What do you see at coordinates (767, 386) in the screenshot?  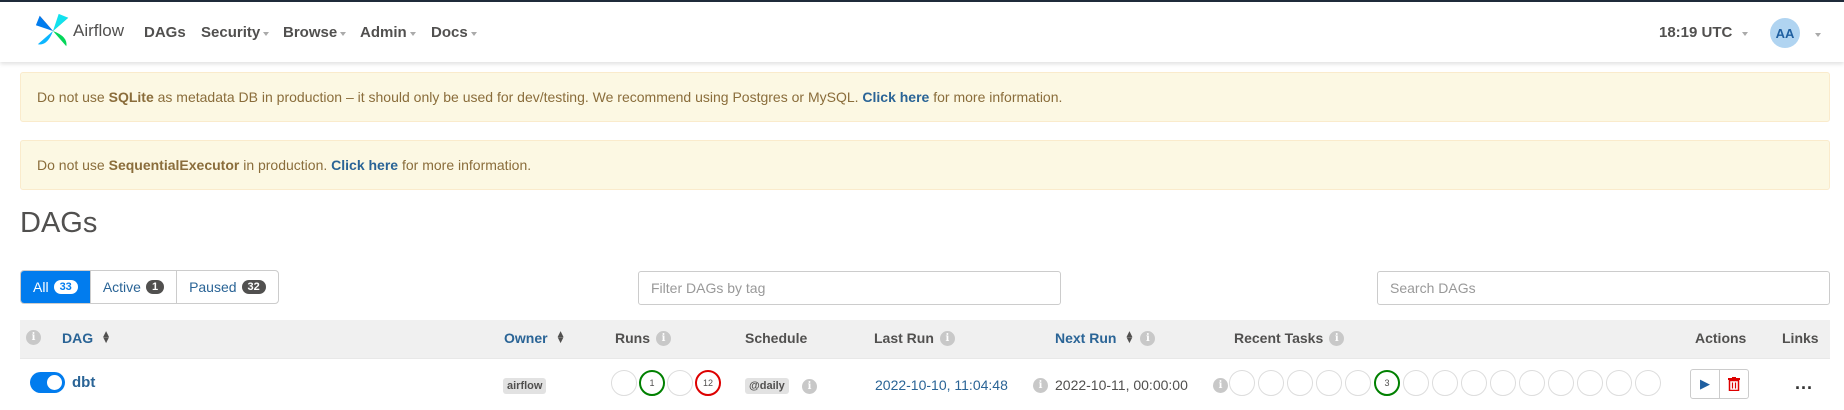 I see `schedule-label: @daily` at bounding box center [767, 386].